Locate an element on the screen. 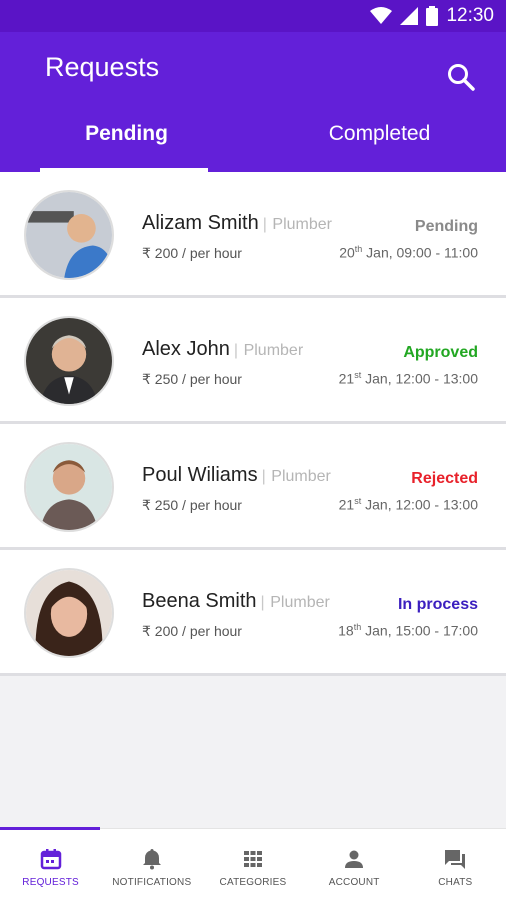 The width and height of the screenshot is (506, 900). nav-account: ACCOUNT is located at coordinates (354, 864).